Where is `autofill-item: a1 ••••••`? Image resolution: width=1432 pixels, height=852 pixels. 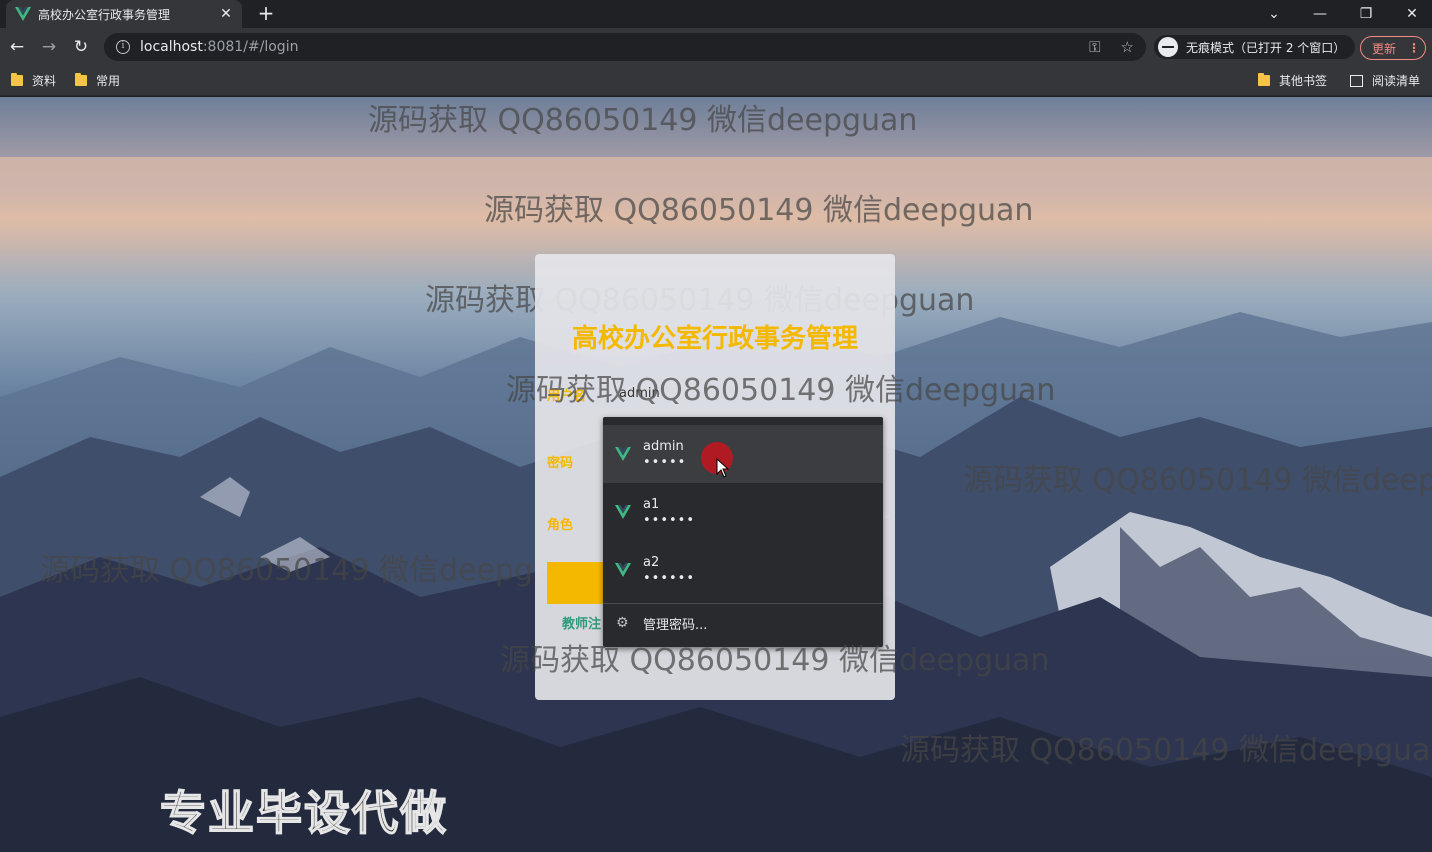
autofill-item: a1 •••••• is located at coordinates (743, 512).